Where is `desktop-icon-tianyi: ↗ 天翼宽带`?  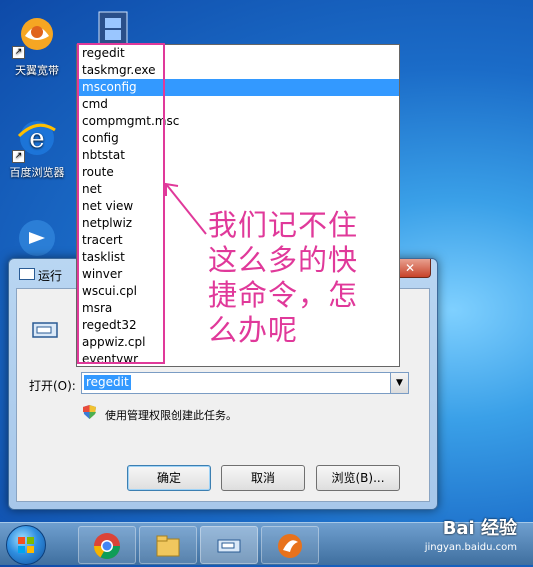 desktop-icon-tianyi: ↗ 天翼宽带 is located at coordinates (37, 46).